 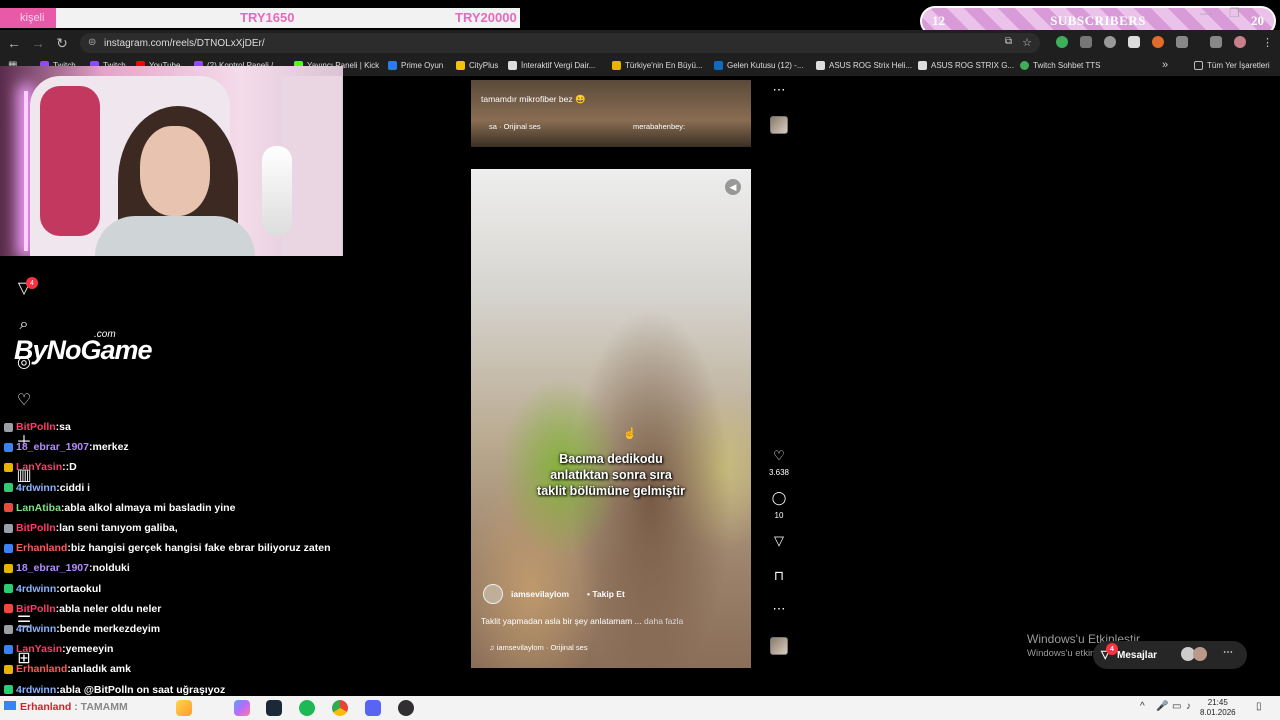 What do you see at coordinates (611, 459) in the screenshot?
I see `overlay-line: Bacıma dedikodu` at bounding box center [611, 459].